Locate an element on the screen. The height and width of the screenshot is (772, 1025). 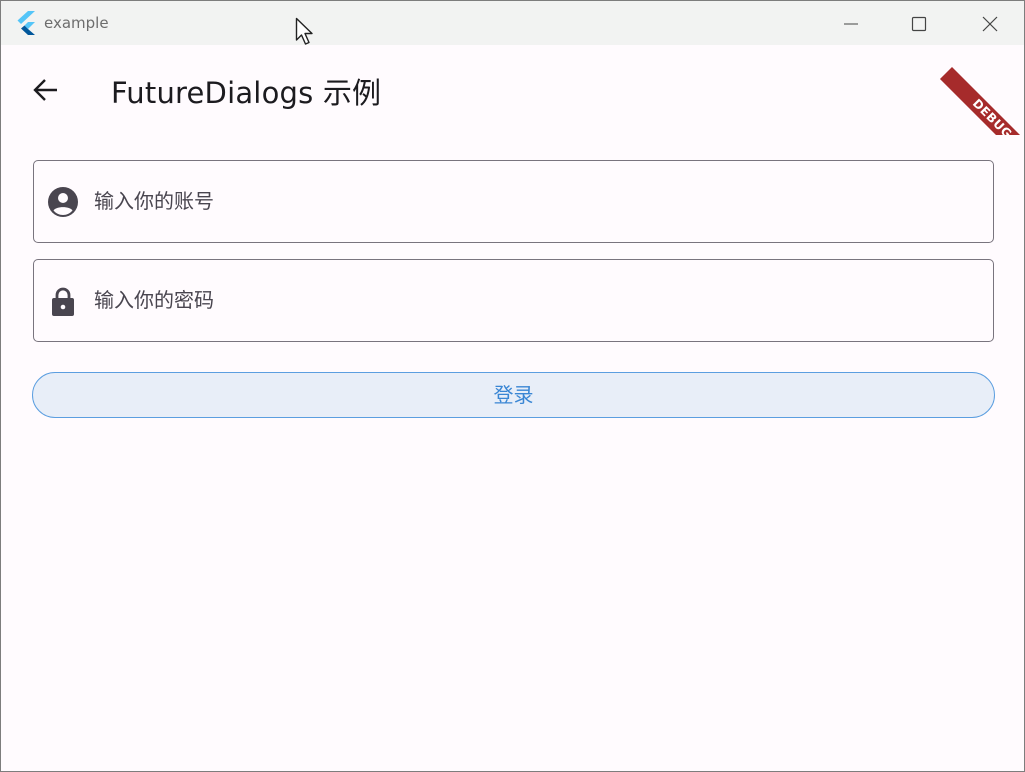
close-icon is located at coordinates (990, 24).